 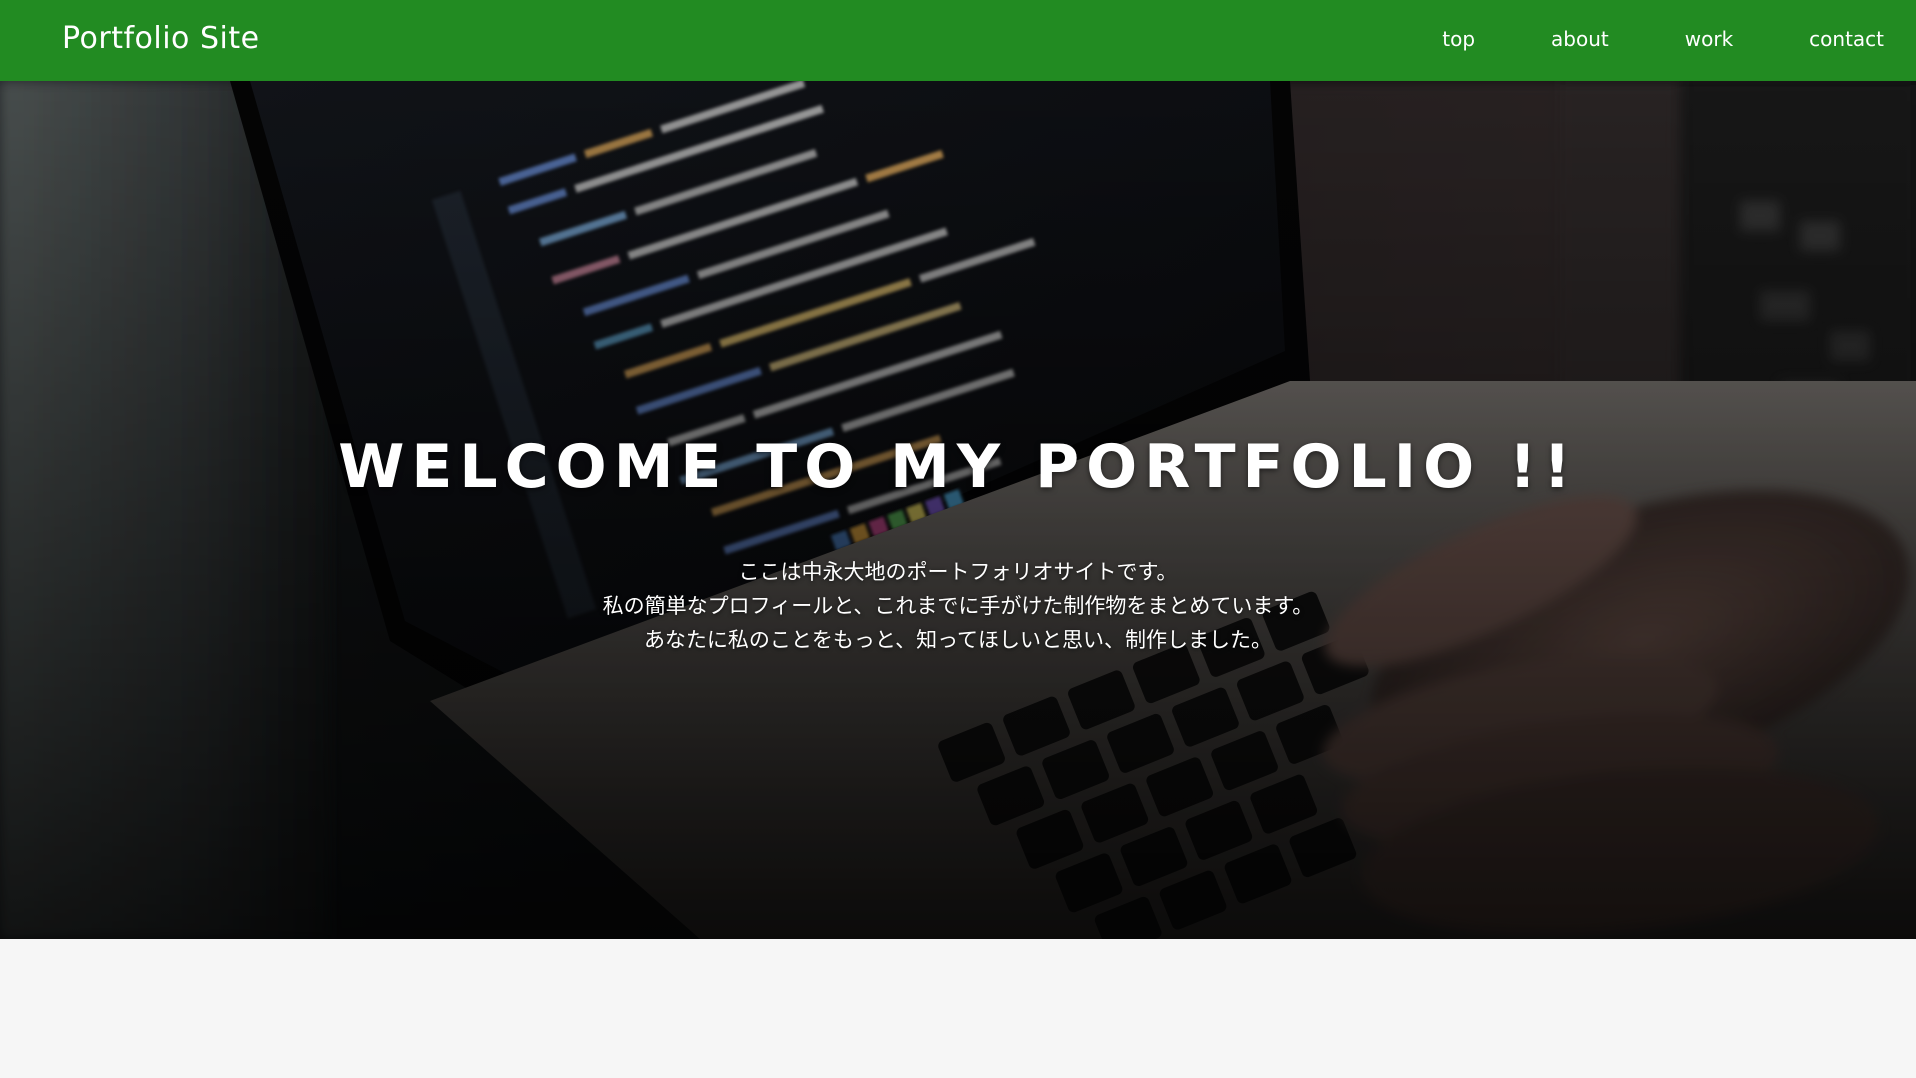 I want to click on main-nav: top about work contact, so click(x=1663, y=40).